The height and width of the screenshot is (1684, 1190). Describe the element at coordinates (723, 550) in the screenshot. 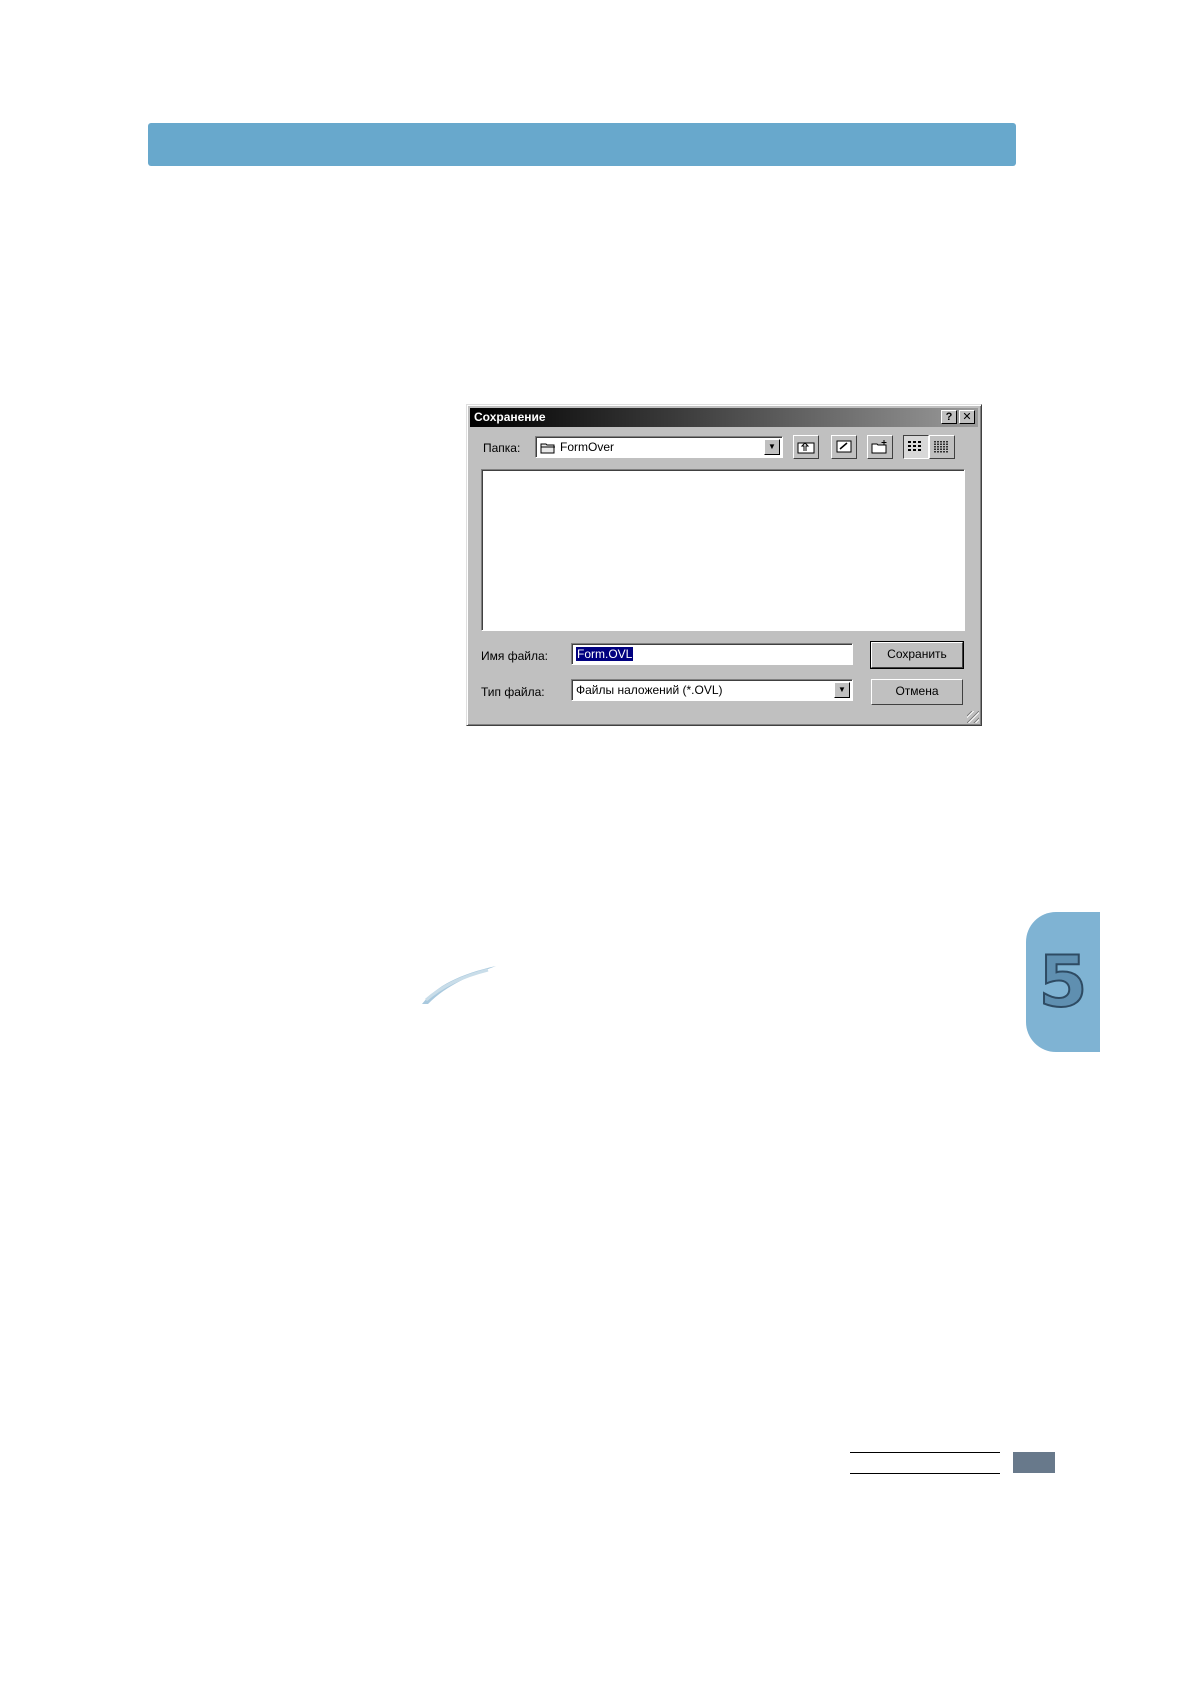

I see `file-list-area` at that location.